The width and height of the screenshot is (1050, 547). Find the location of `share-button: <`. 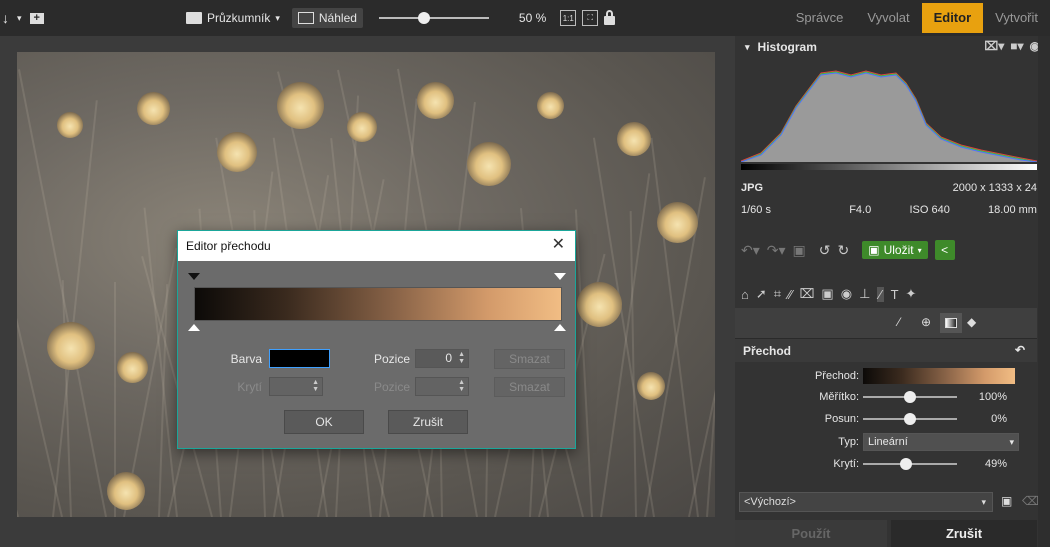

share-button: < is located at coordinates (944, 250).